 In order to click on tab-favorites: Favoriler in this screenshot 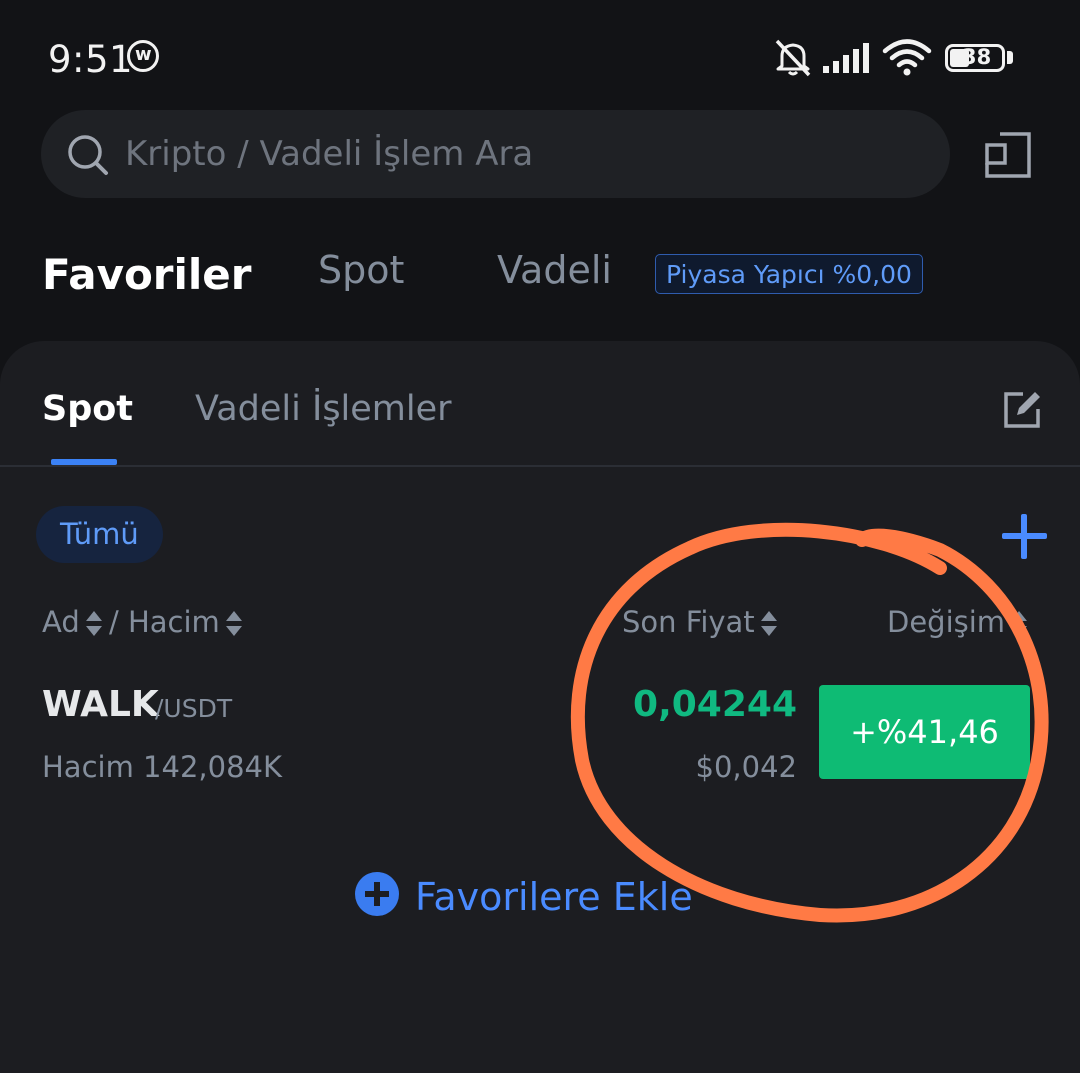, I will do `click(147, 274)`.